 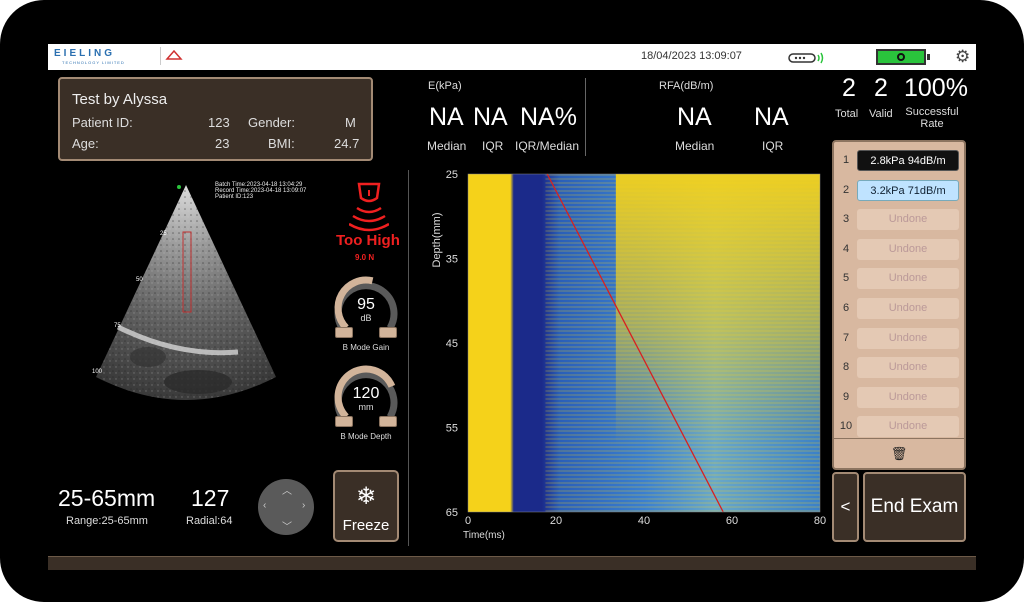 I want to click on e-iqr-label: IQR, so click(x=493, y=146).